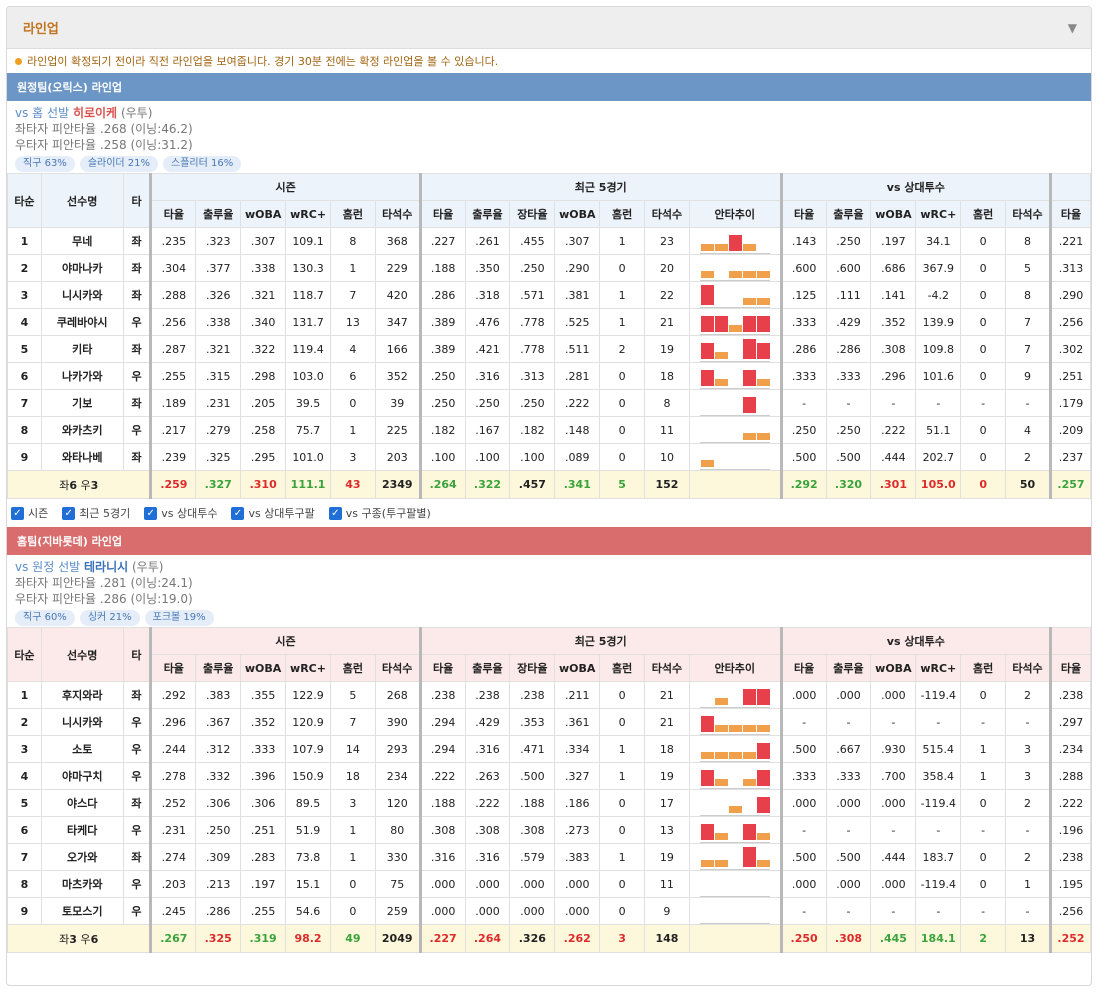 This screenshot has width=1098, height=993. Describe the element at coordinates (983, 241) in the screenshot. I see `vs-pitcher-stat: 0` at that location.